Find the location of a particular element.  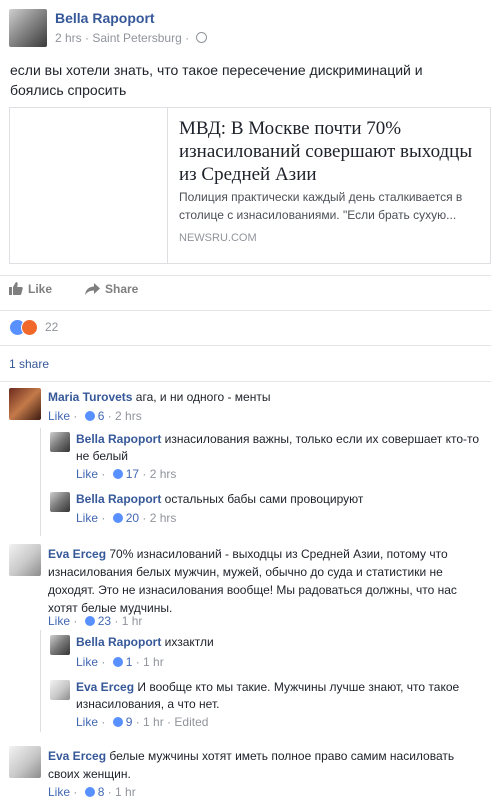

reaction-count: 22 is located at coordinates (52, 327).